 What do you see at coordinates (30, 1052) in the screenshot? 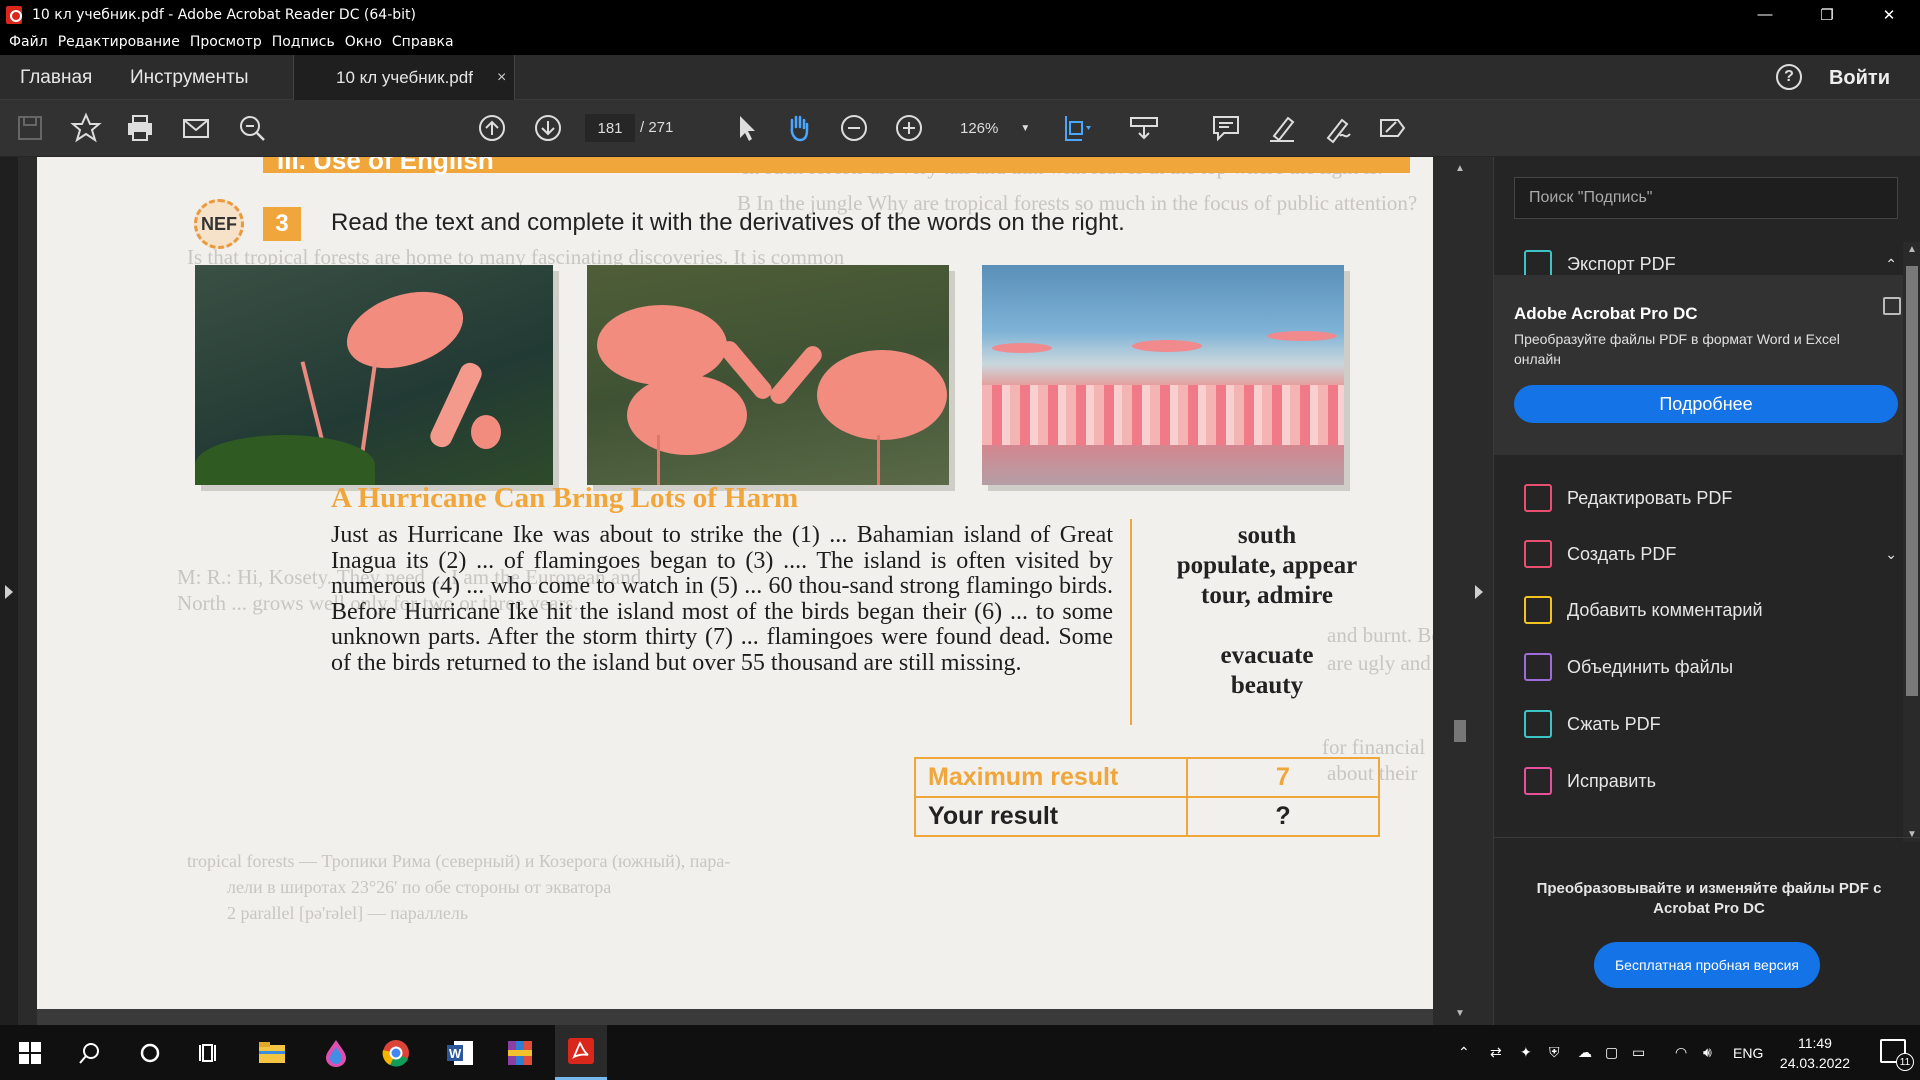
I see `start-windows-icon` at bounding box center [30, 1052].